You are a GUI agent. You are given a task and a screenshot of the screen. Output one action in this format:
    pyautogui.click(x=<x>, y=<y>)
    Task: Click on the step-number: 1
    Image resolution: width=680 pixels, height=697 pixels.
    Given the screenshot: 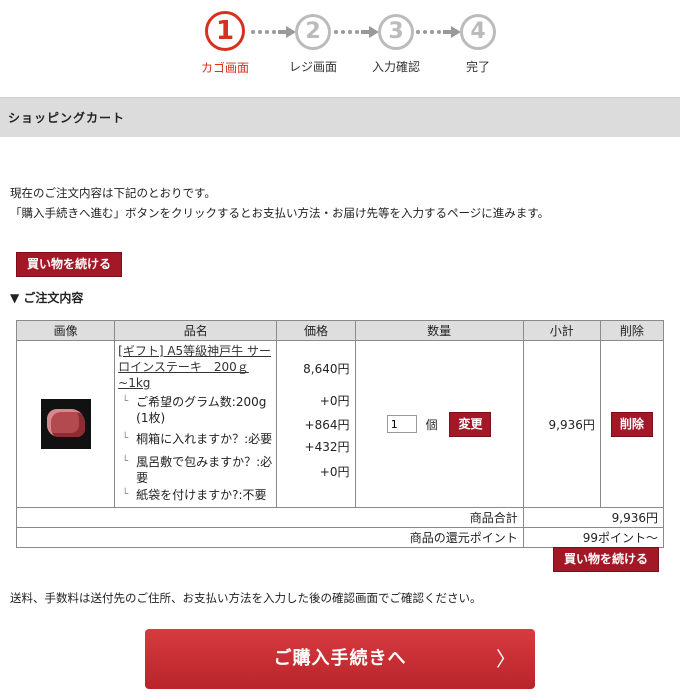 What is the action you would take?
    pyautogui.click(x=225, y=31)
    